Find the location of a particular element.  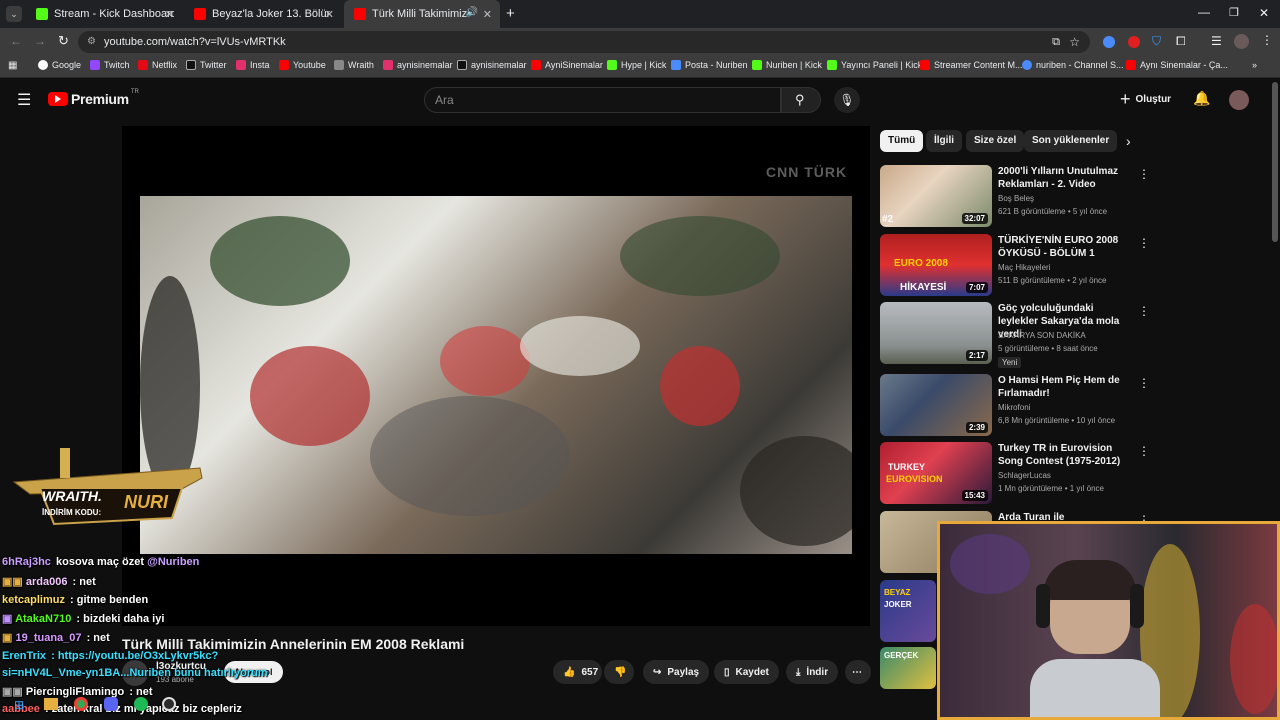

obs-icon is located at coordinates (169, 704).